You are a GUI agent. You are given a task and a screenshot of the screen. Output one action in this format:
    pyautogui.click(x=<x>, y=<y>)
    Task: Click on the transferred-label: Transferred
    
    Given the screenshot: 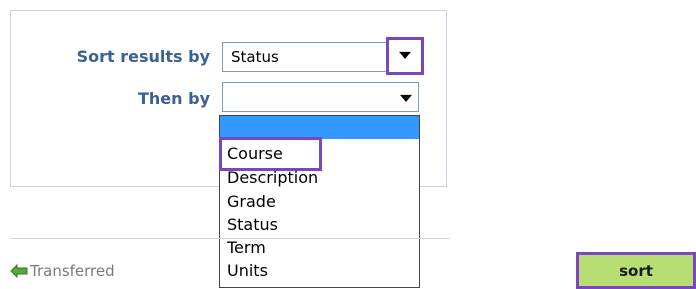 What is the action you would take?
    pyautogui.click(x=72, y=271)
    